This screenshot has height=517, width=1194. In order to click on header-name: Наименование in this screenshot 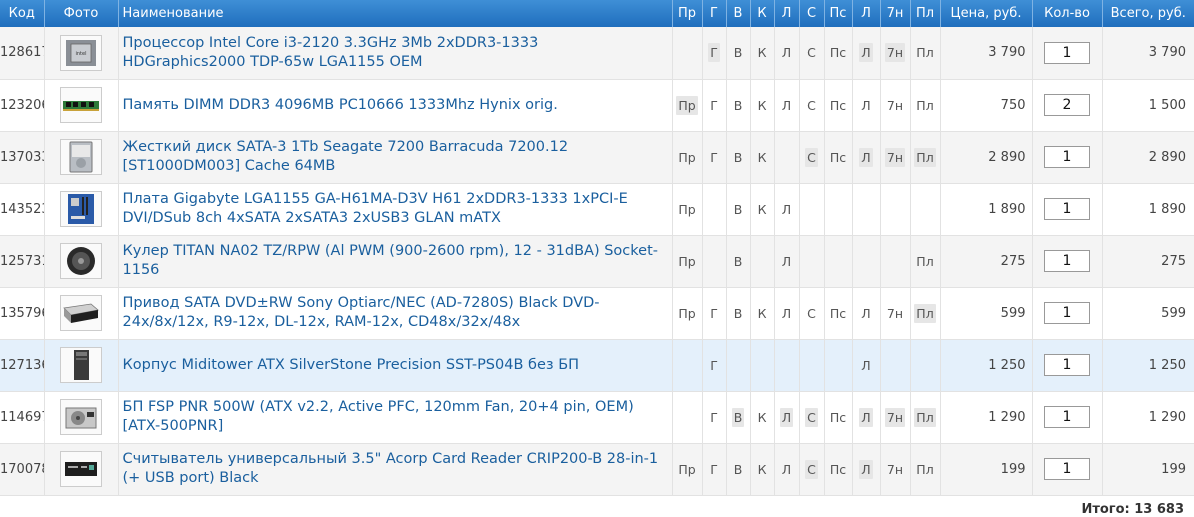, I will do `click(395, 13)`.